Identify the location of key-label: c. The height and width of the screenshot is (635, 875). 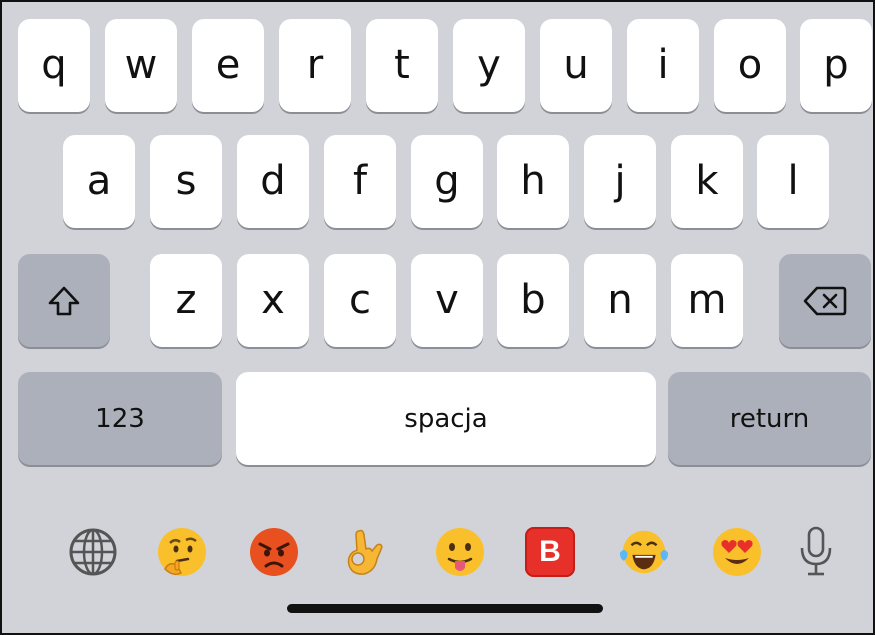
(360, 299).